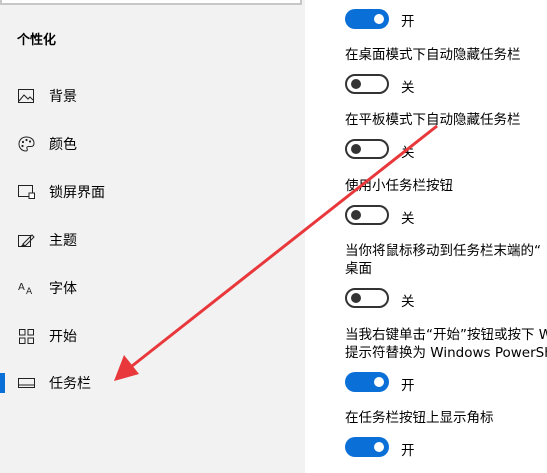 The height and width of the screenshot is (473, 547). Describe the element at coordinates (152, 240) in the screenshot. I see `nav-item-themes: 主题` at that location.